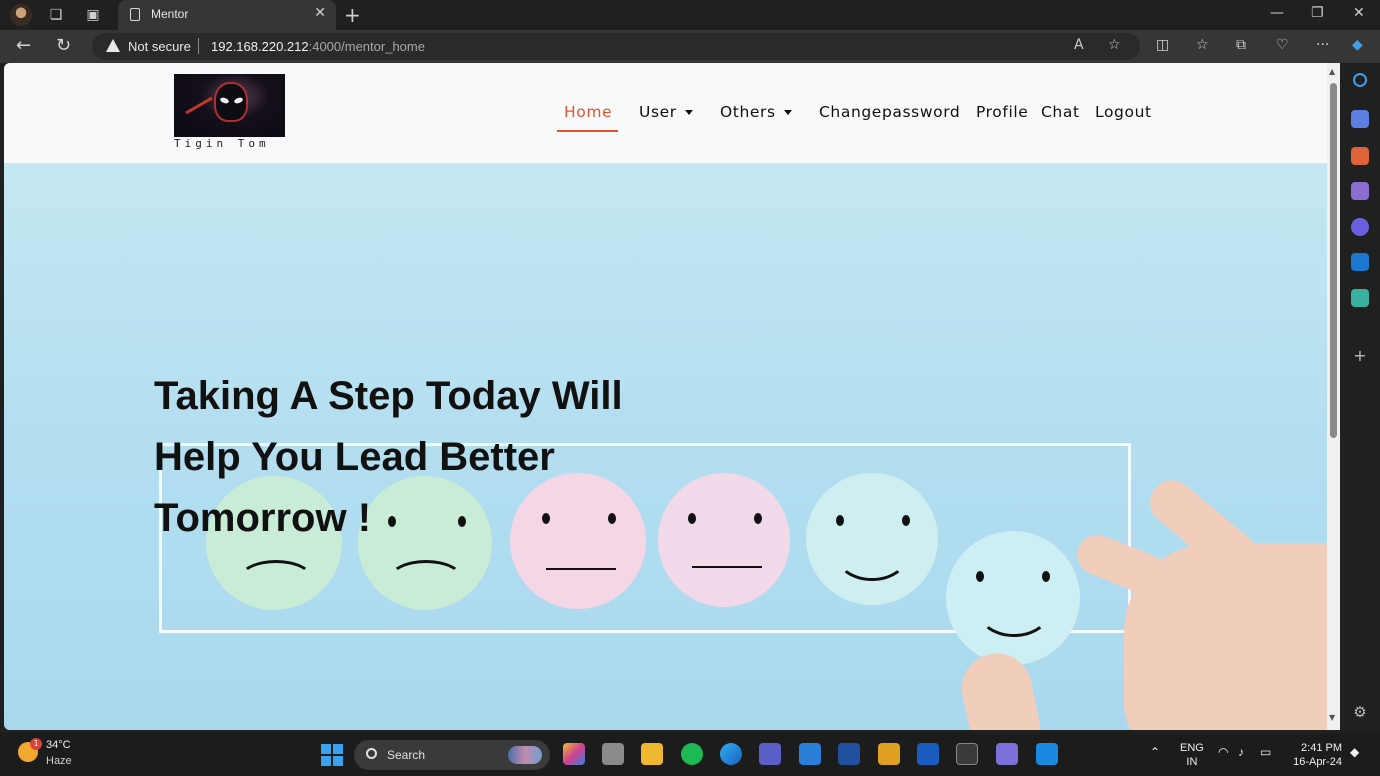  What do you see at coordinates (352, 15) in the screenshot?
I see `new-tab-icon: +` at bounding box center [352, 15].